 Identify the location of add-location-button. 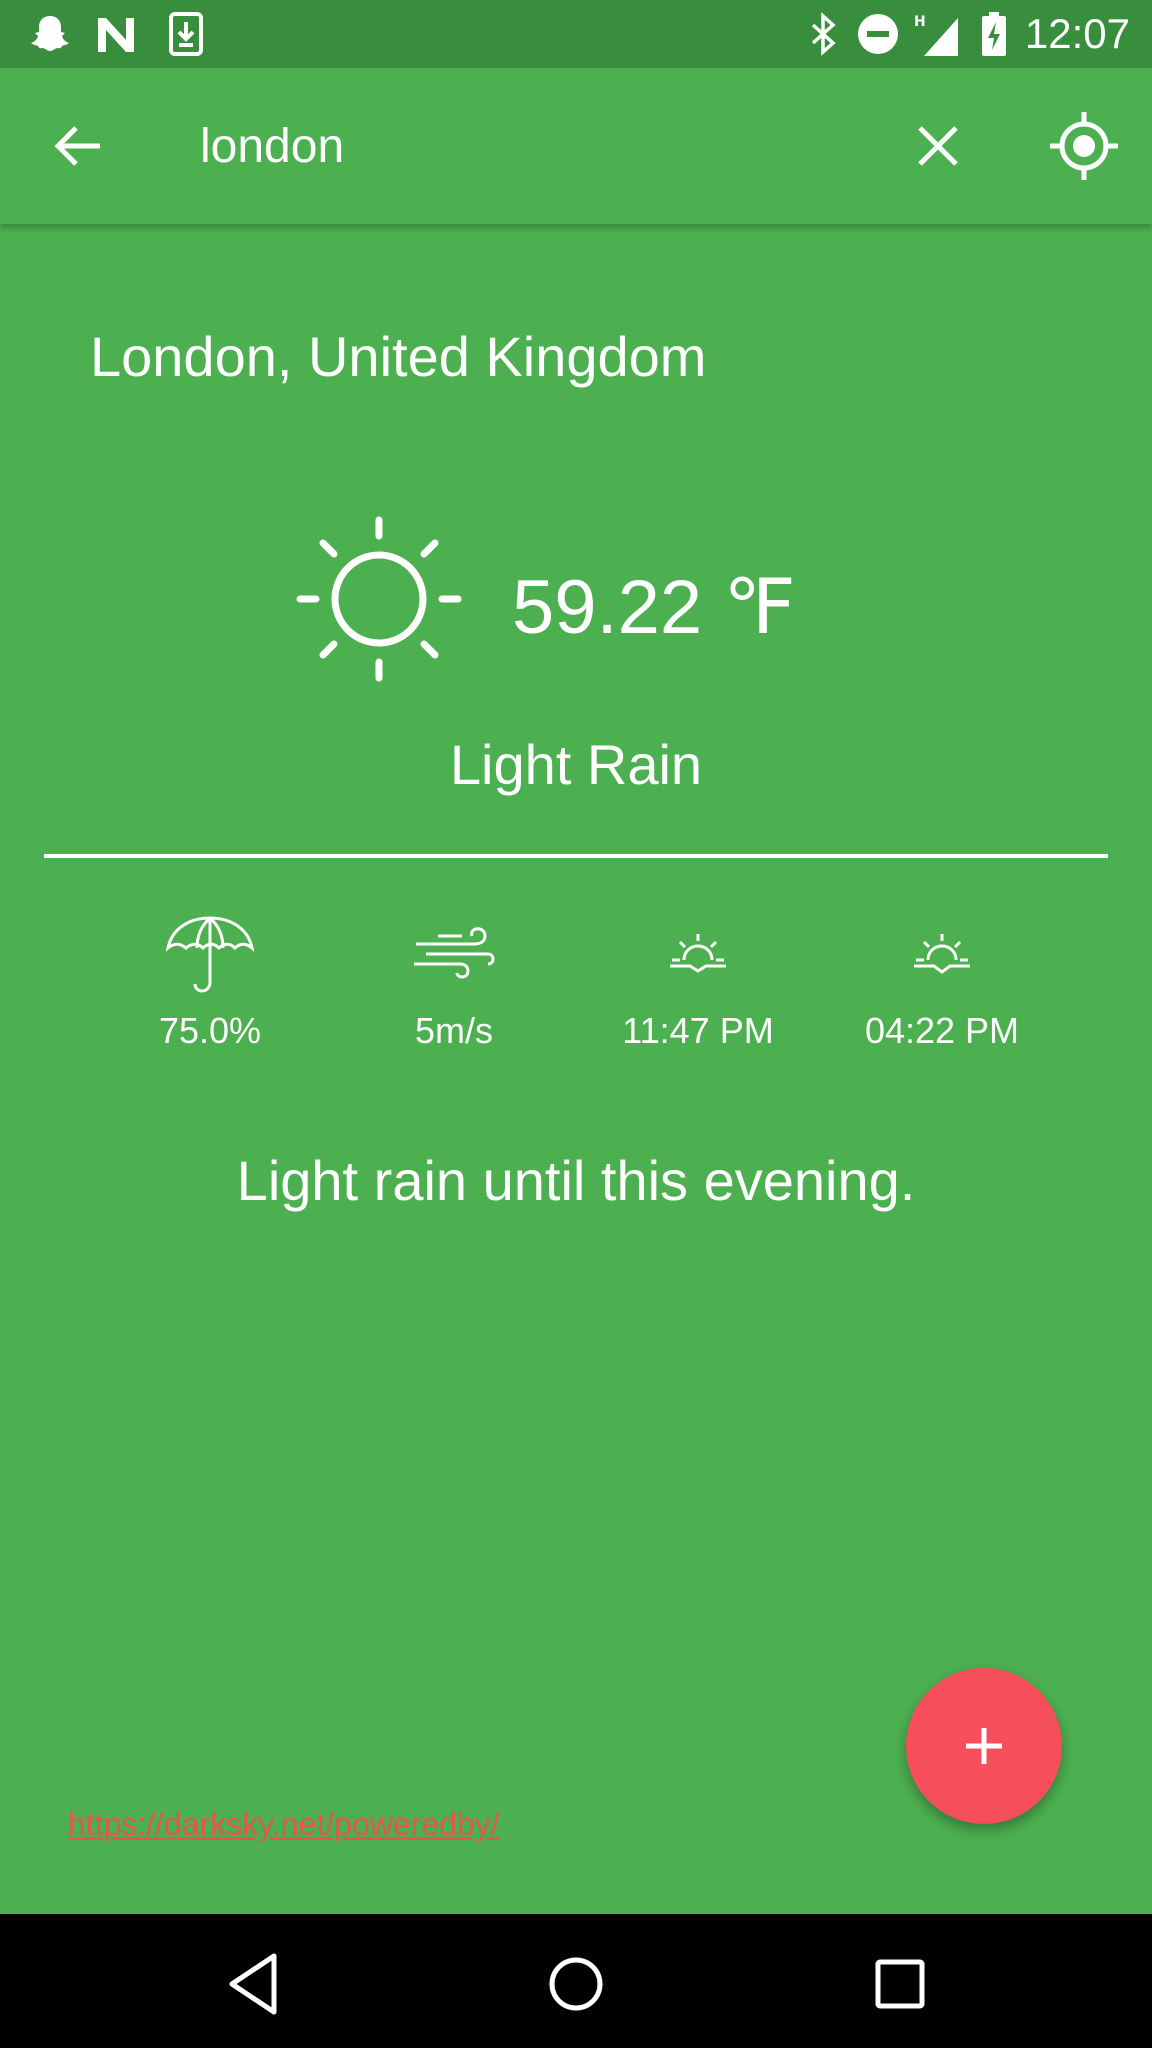
(984, 1746).